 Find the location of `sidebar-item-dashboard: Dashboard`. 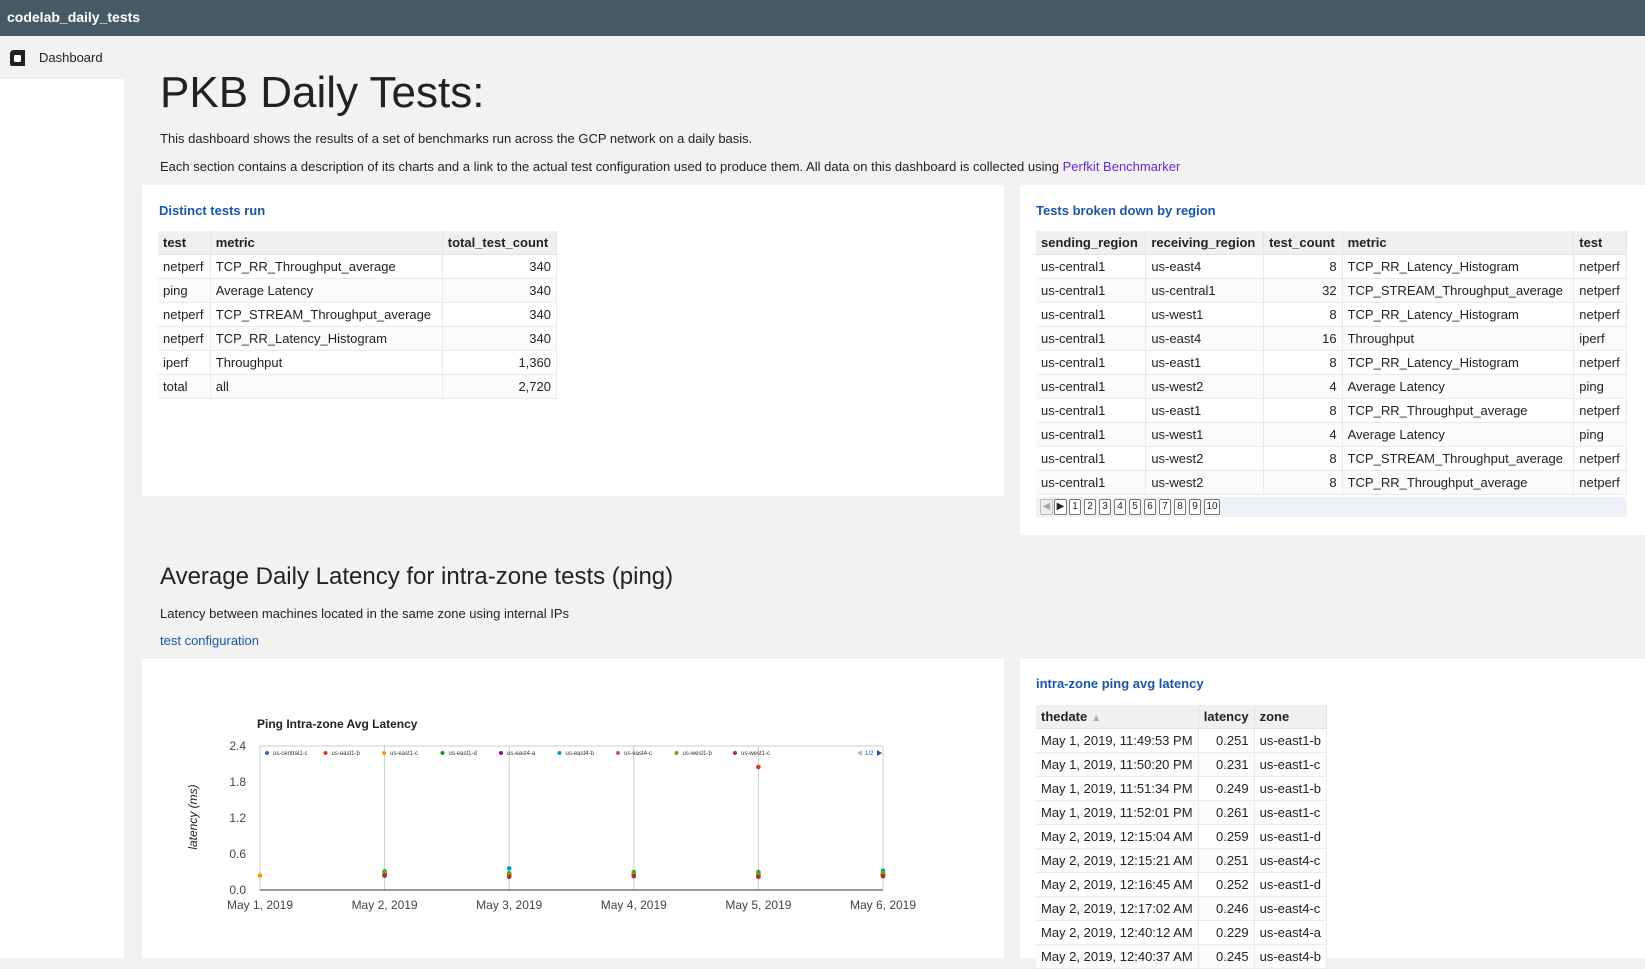

sidebar-item-dashboard: Dashboard is located at coordinates (62, 57).